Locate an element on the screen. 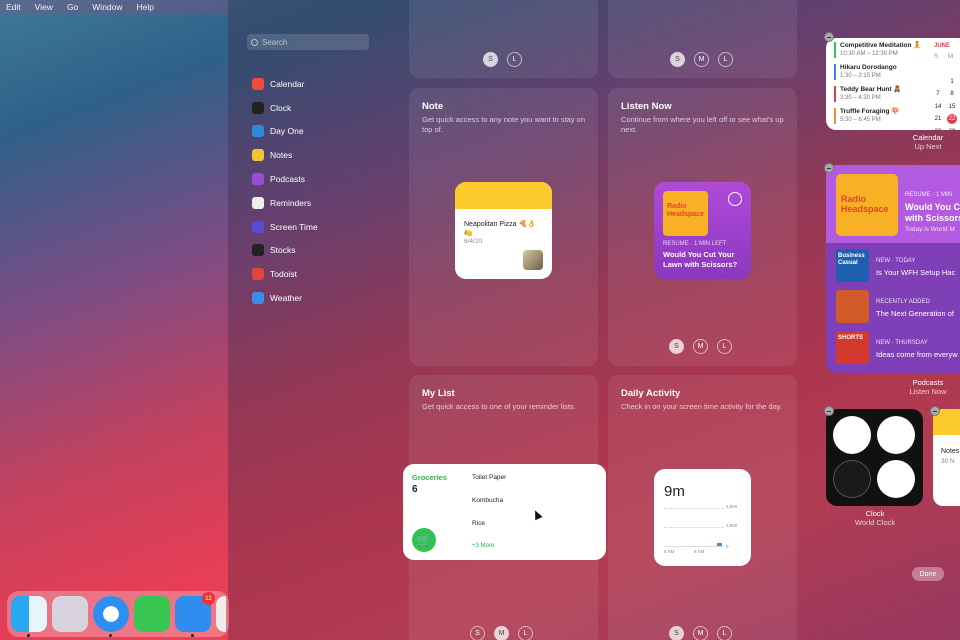 The image size is (960, 640). y-axis-label: 0 is located at coordinates (727, 546).